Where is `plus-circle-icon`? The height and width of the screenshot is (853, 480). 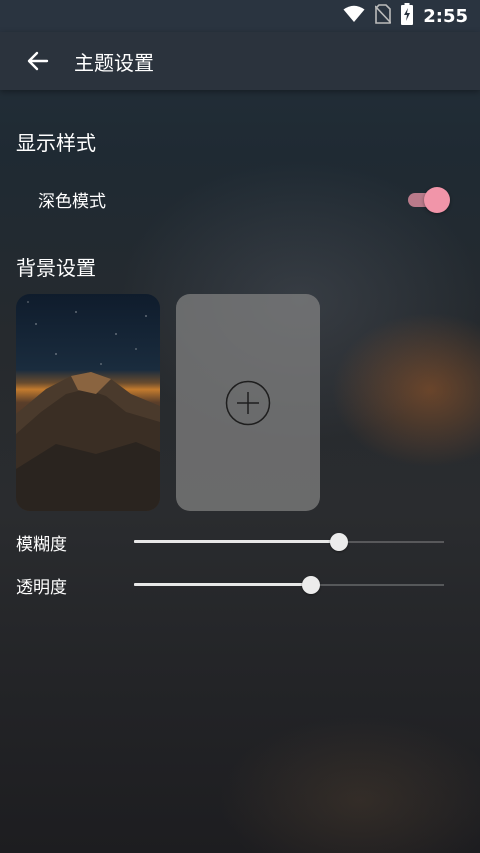 plus-circle-icon is located at coordinates (248, 403).